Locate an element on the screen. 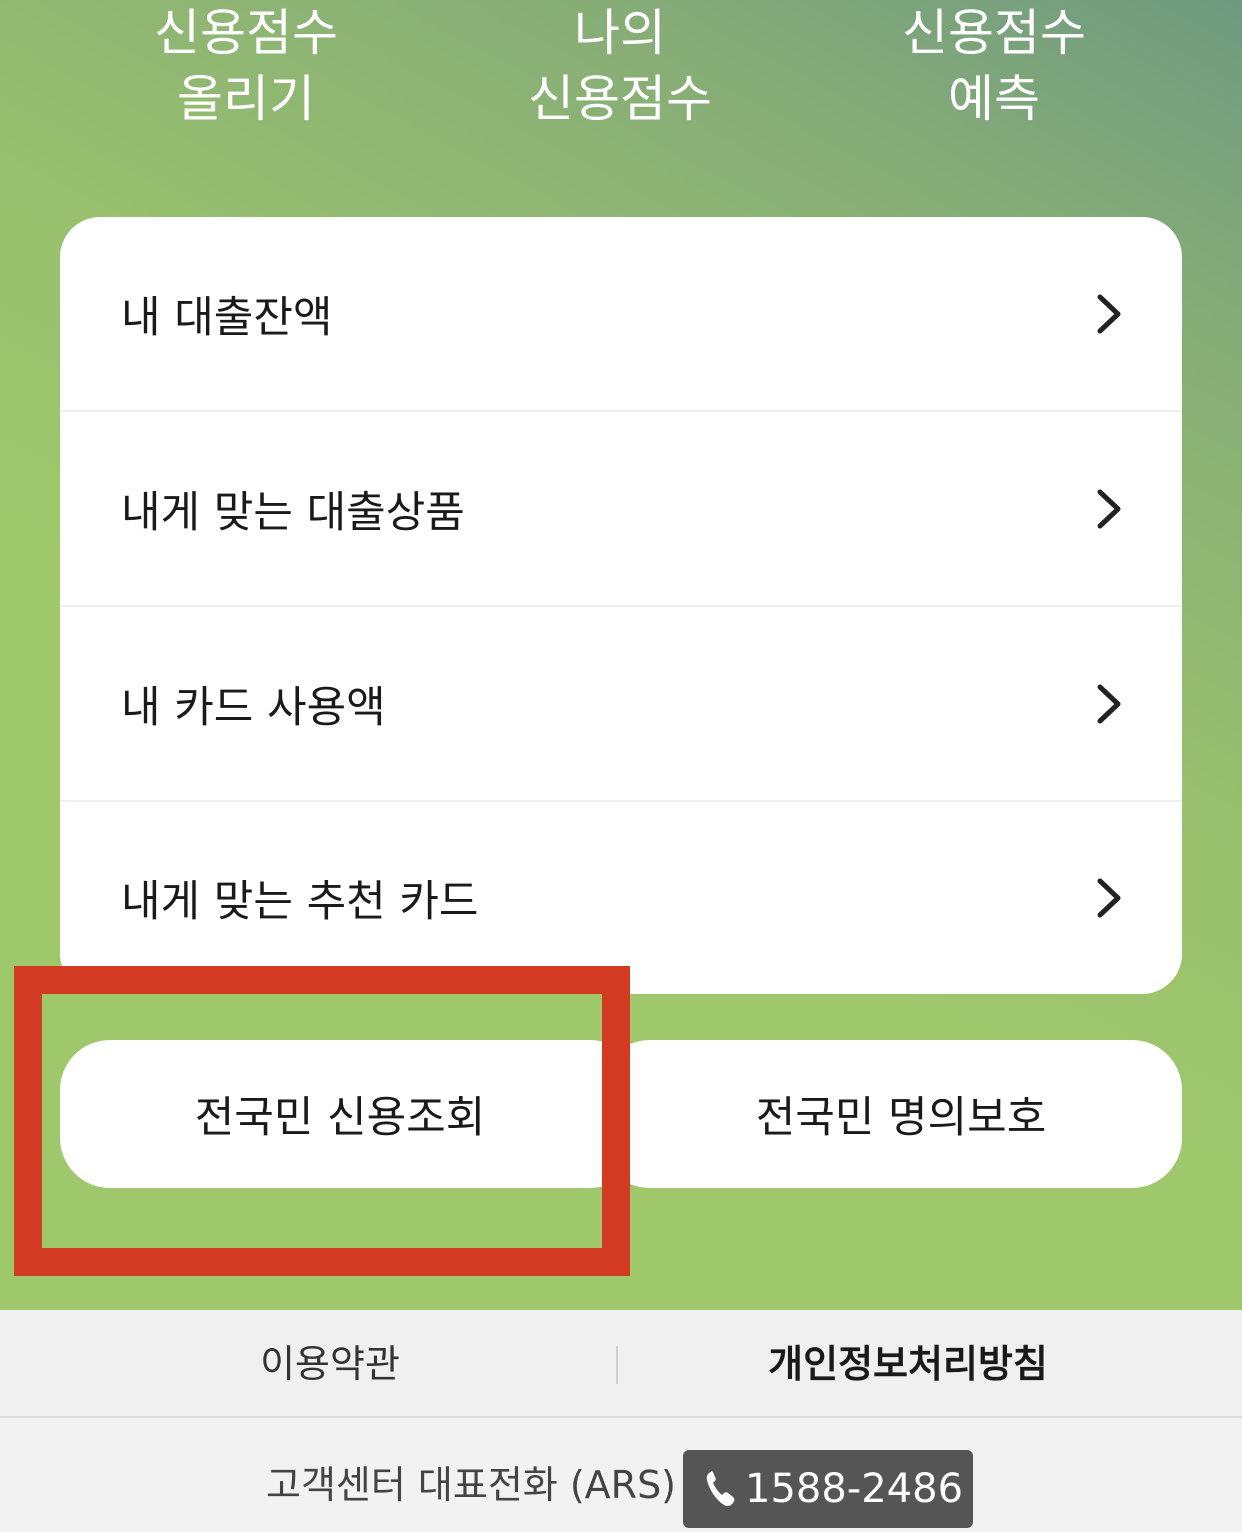 This screenshot has height=1532, width=1242. customer-center-label: 고객센터 대표전화 (ARS) is located at coordinates (471, 1485).